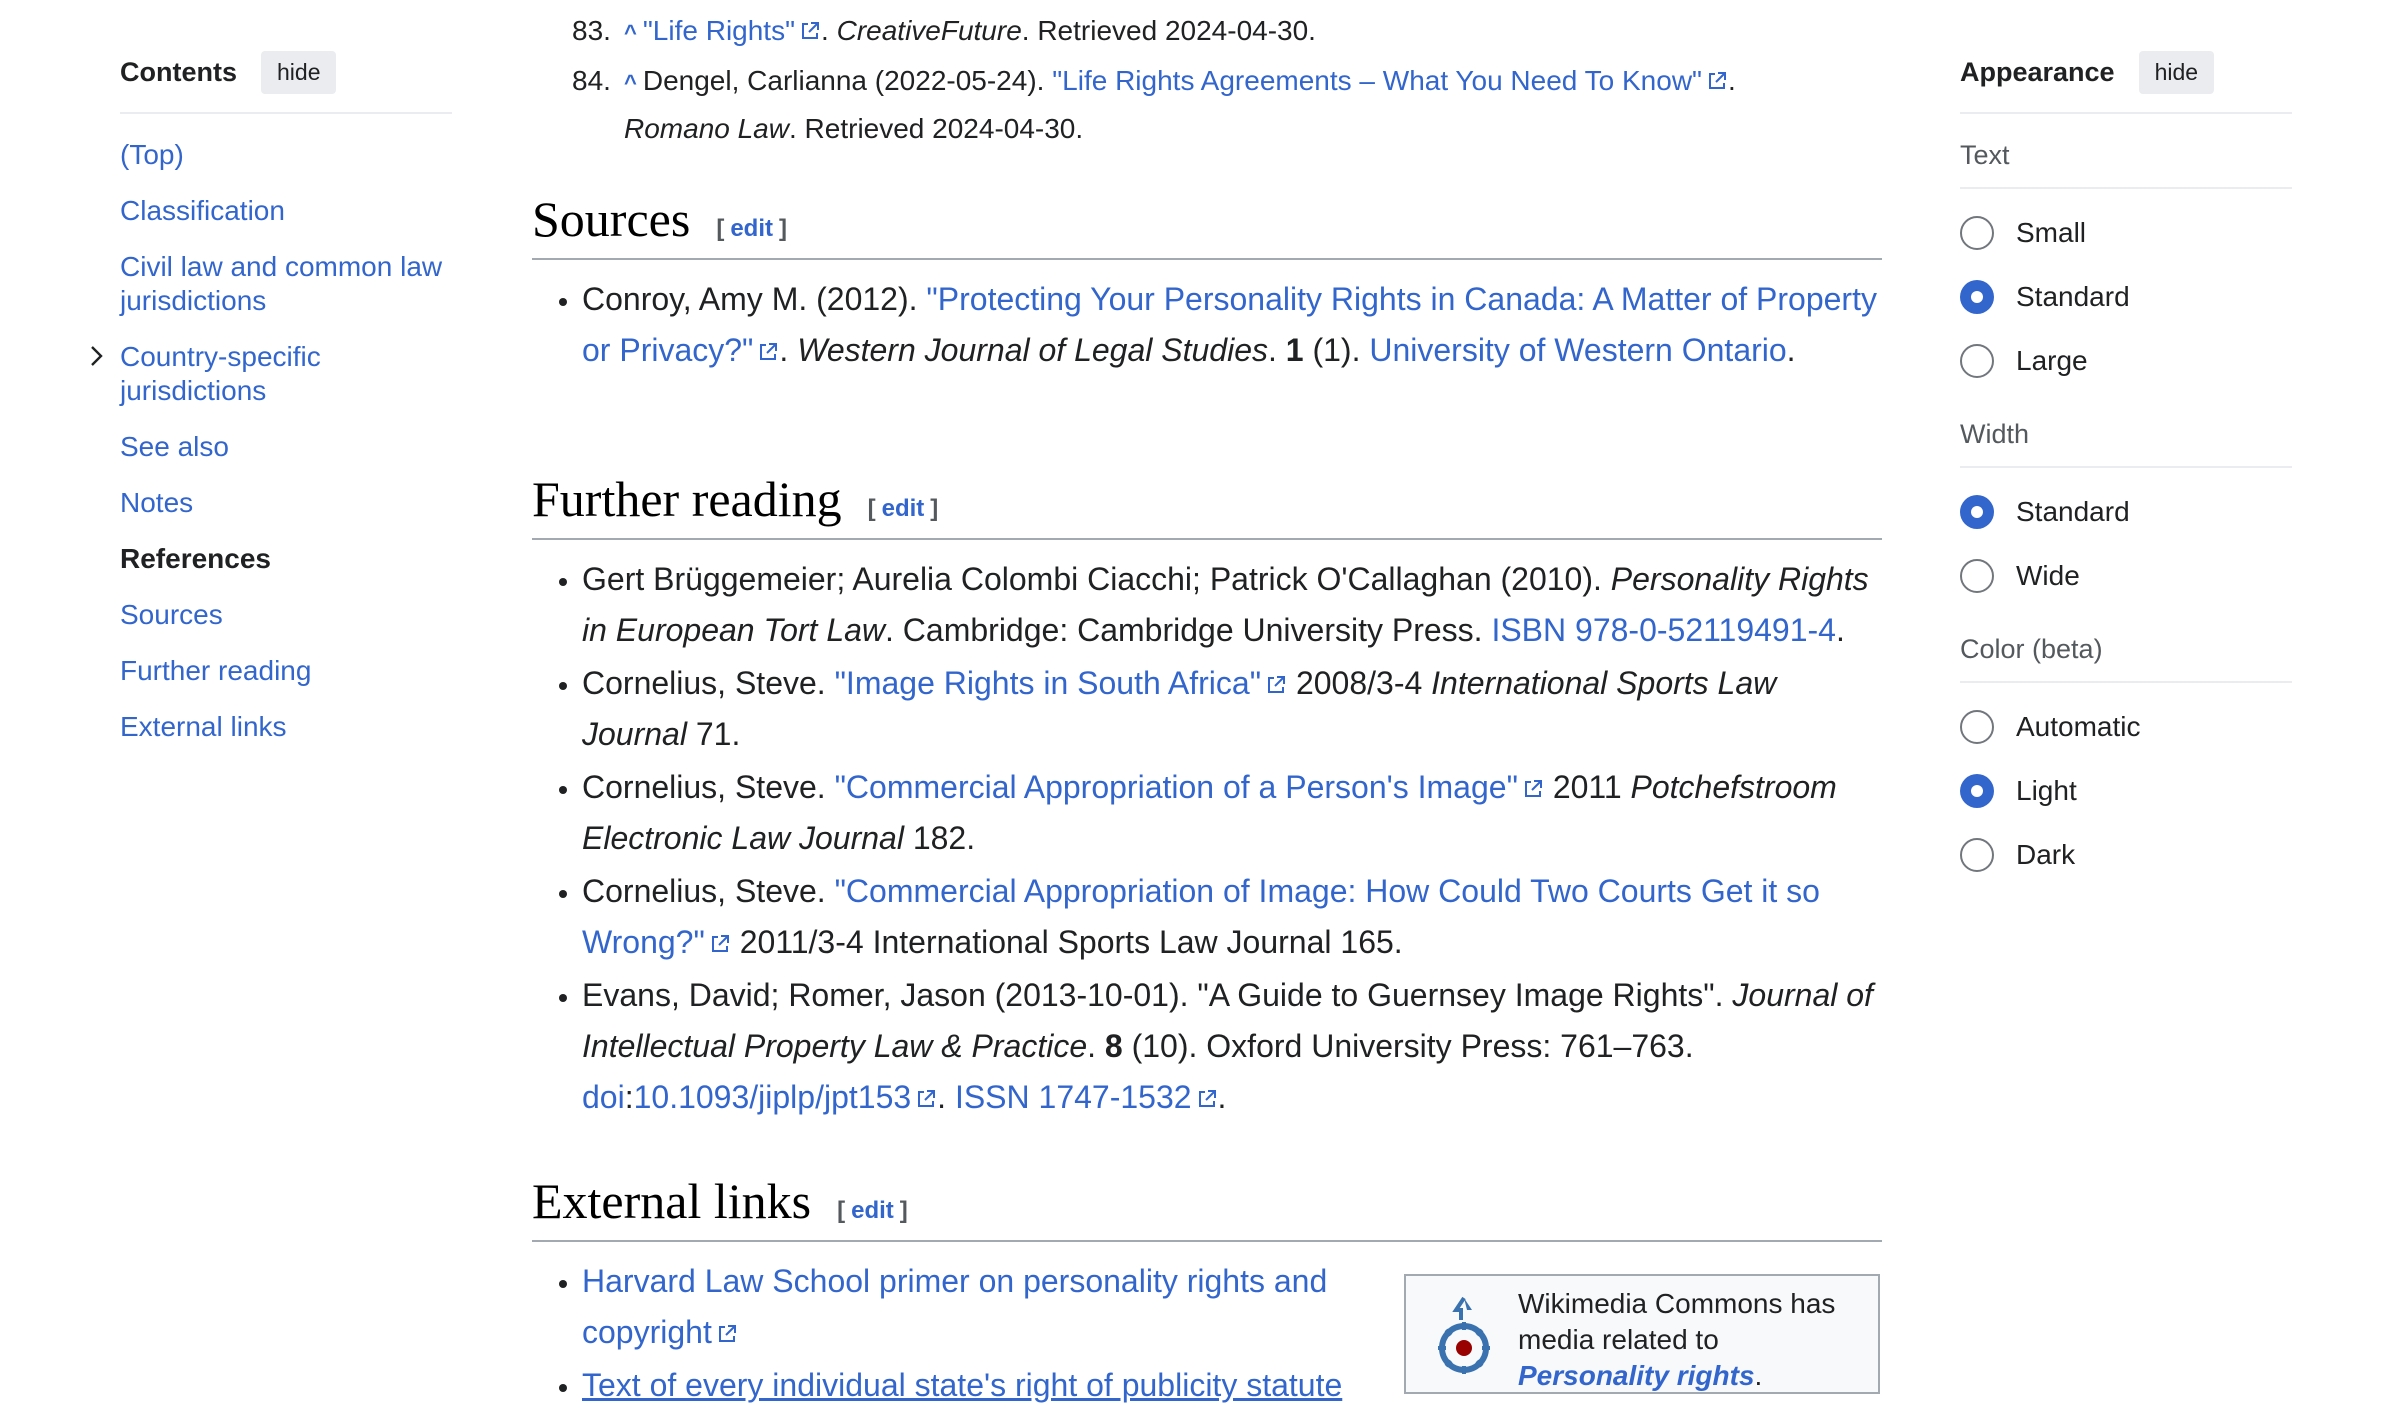  What do you see at coordinates (2051, 232) in the screenshot?
I see `radio-label: Small` at bounding box center [2051, 232].